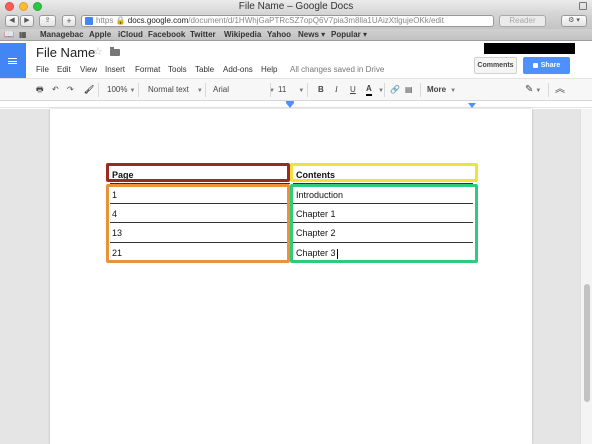  I want to click on minimize-window-button, so click(23, 6).